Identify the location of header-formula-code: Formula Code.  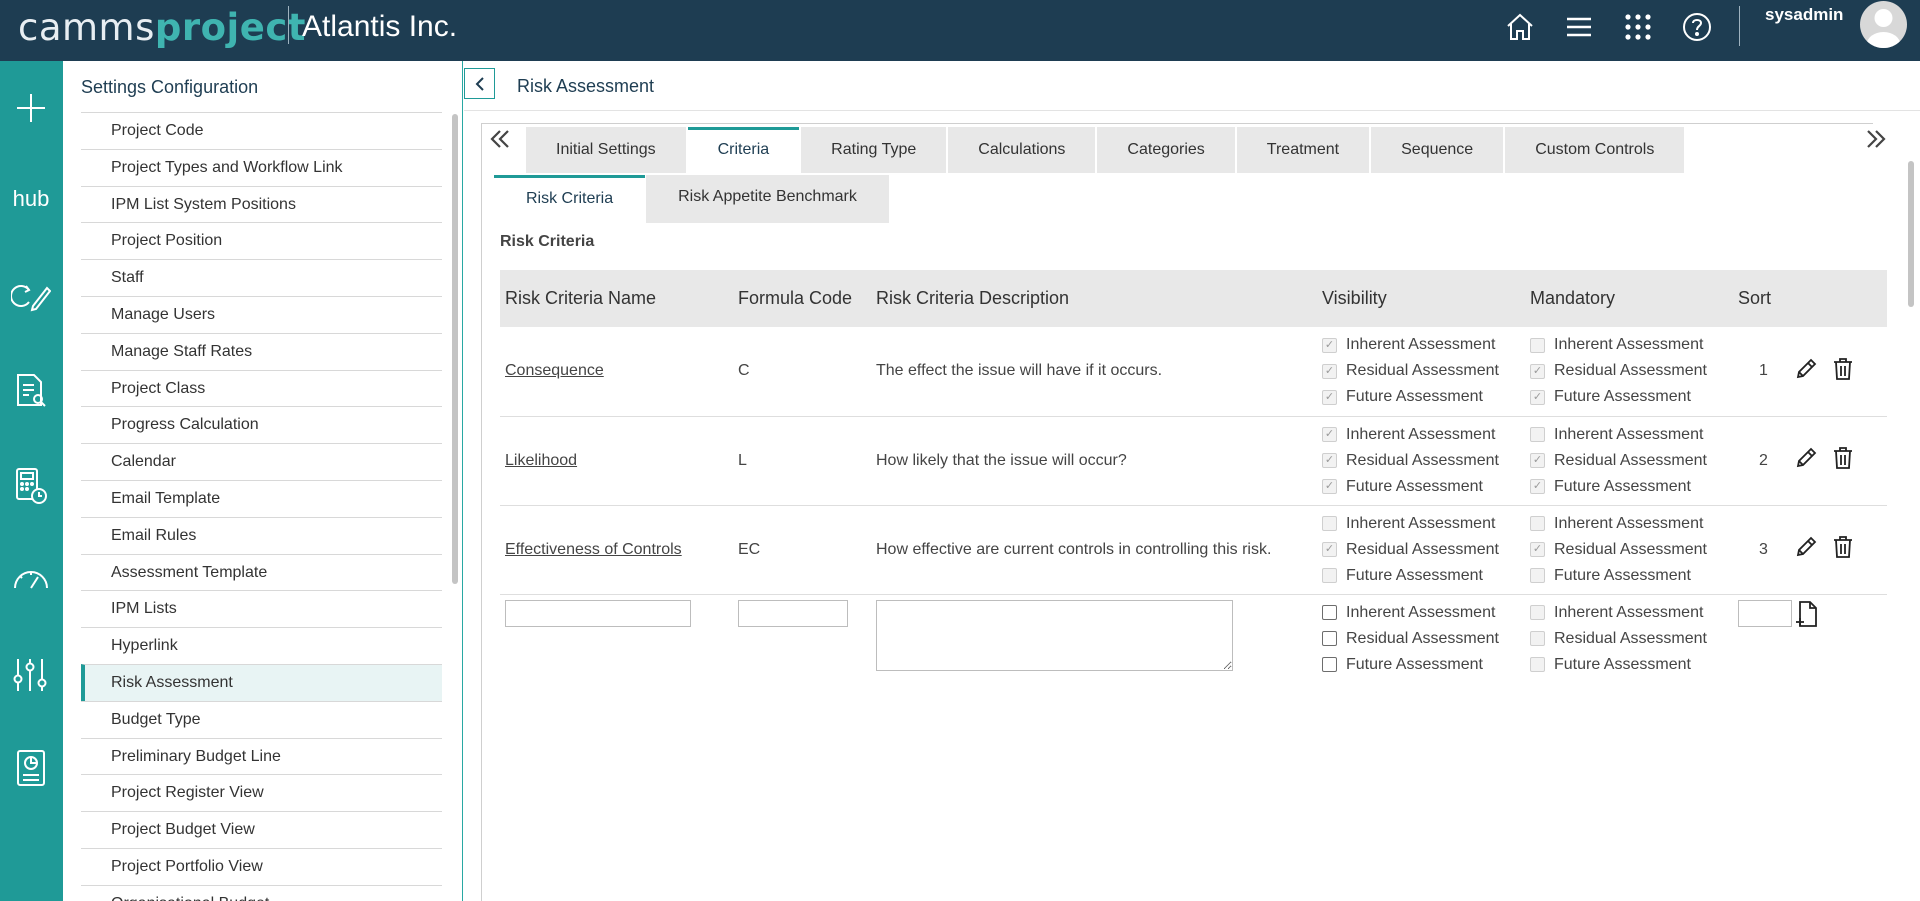
(802, 298).